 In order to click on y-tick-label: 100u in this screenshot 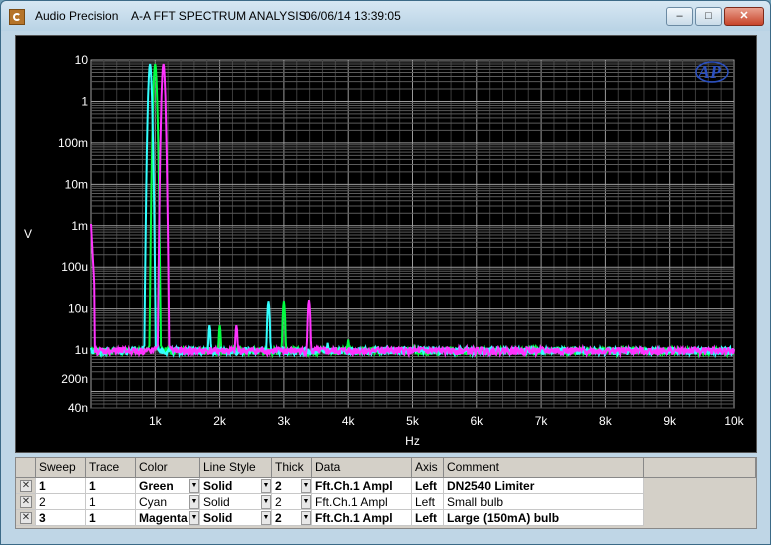, I will do `click(74, 267)`.